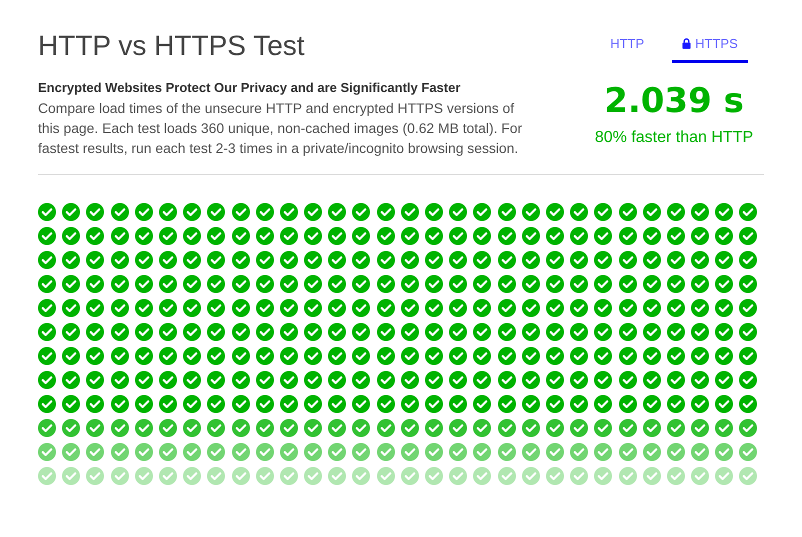  I want to click on protocol-tab: HTTP, so click(627, 46).